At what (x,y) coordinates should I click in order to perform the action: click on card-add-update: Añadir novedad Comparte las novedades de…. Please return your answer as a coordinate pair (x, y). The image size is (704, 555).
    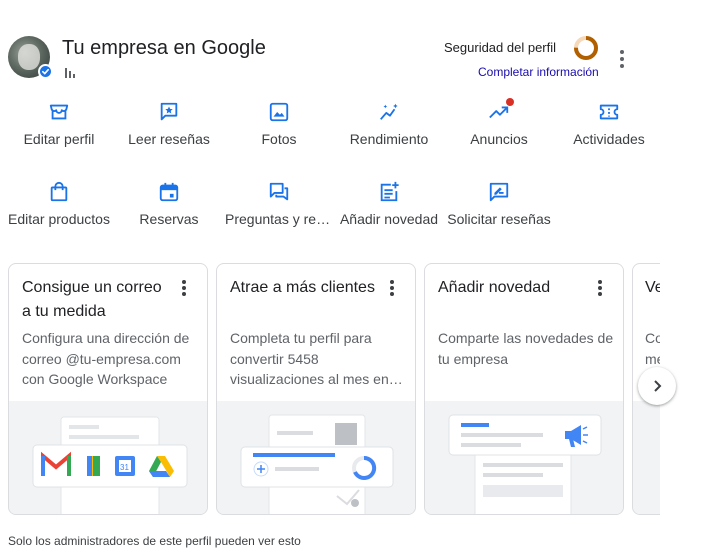
    Looking at the image, I should click on (524, 389).